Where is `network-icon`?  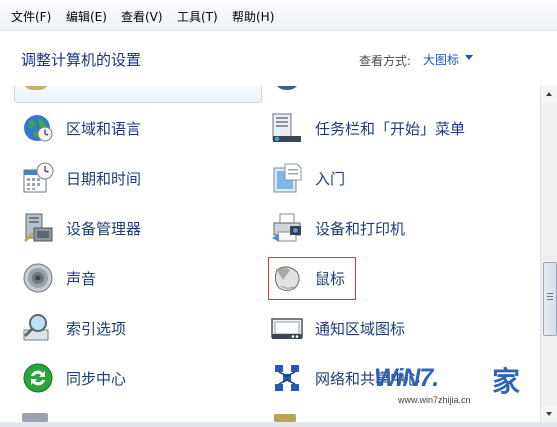 network-icon is located at coordinates (287, 378).